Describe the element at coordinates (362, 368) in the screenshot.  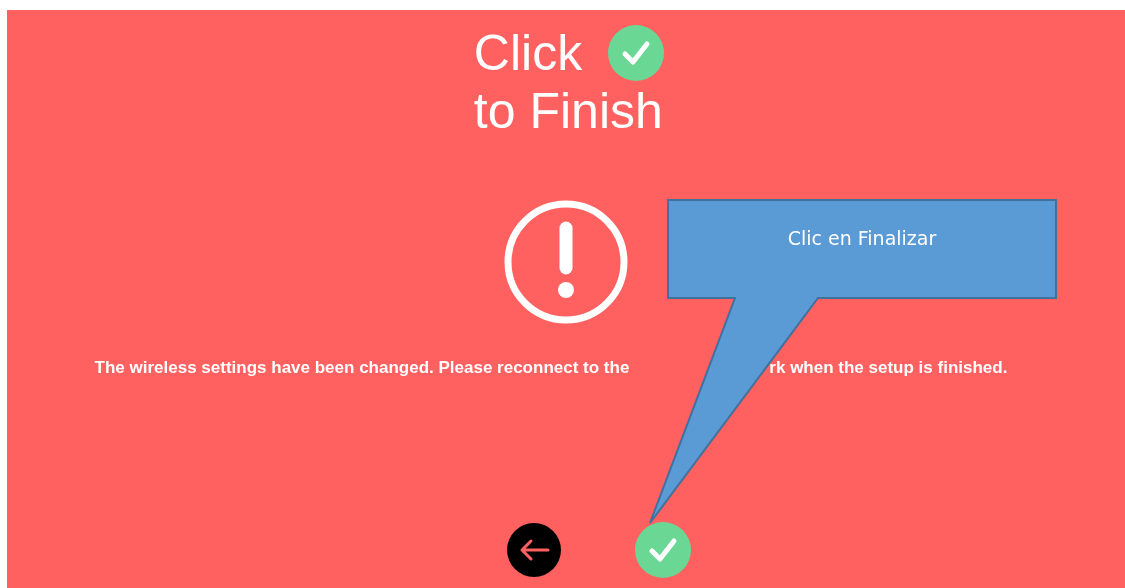
I see `message-text: The wireless settings have been changed. Please reconnect to the` at that location.